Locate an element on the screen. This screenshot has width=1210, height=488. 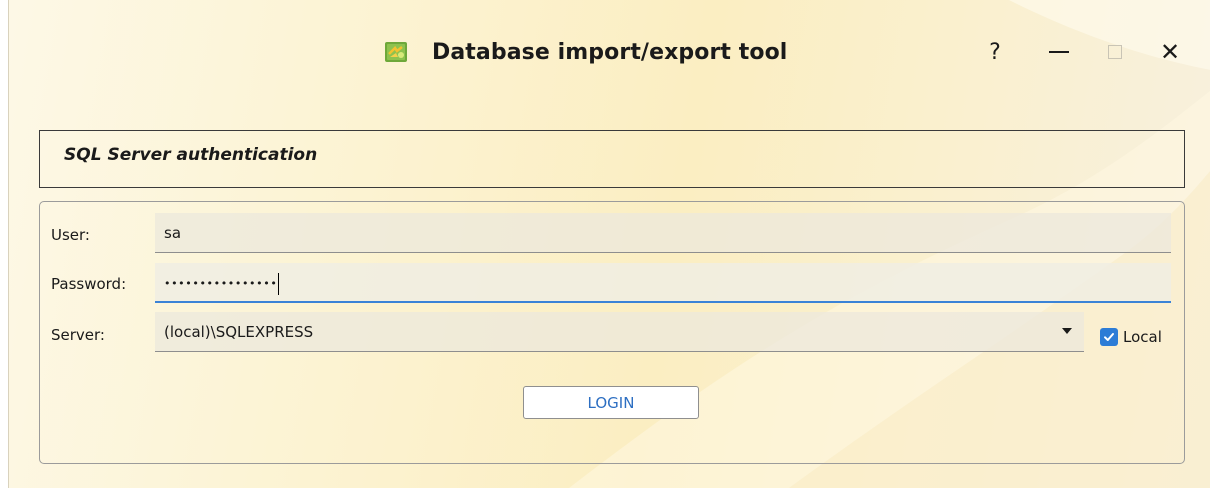
password-field-value: •••••••••••••••• is located at coordinates (221, 283).